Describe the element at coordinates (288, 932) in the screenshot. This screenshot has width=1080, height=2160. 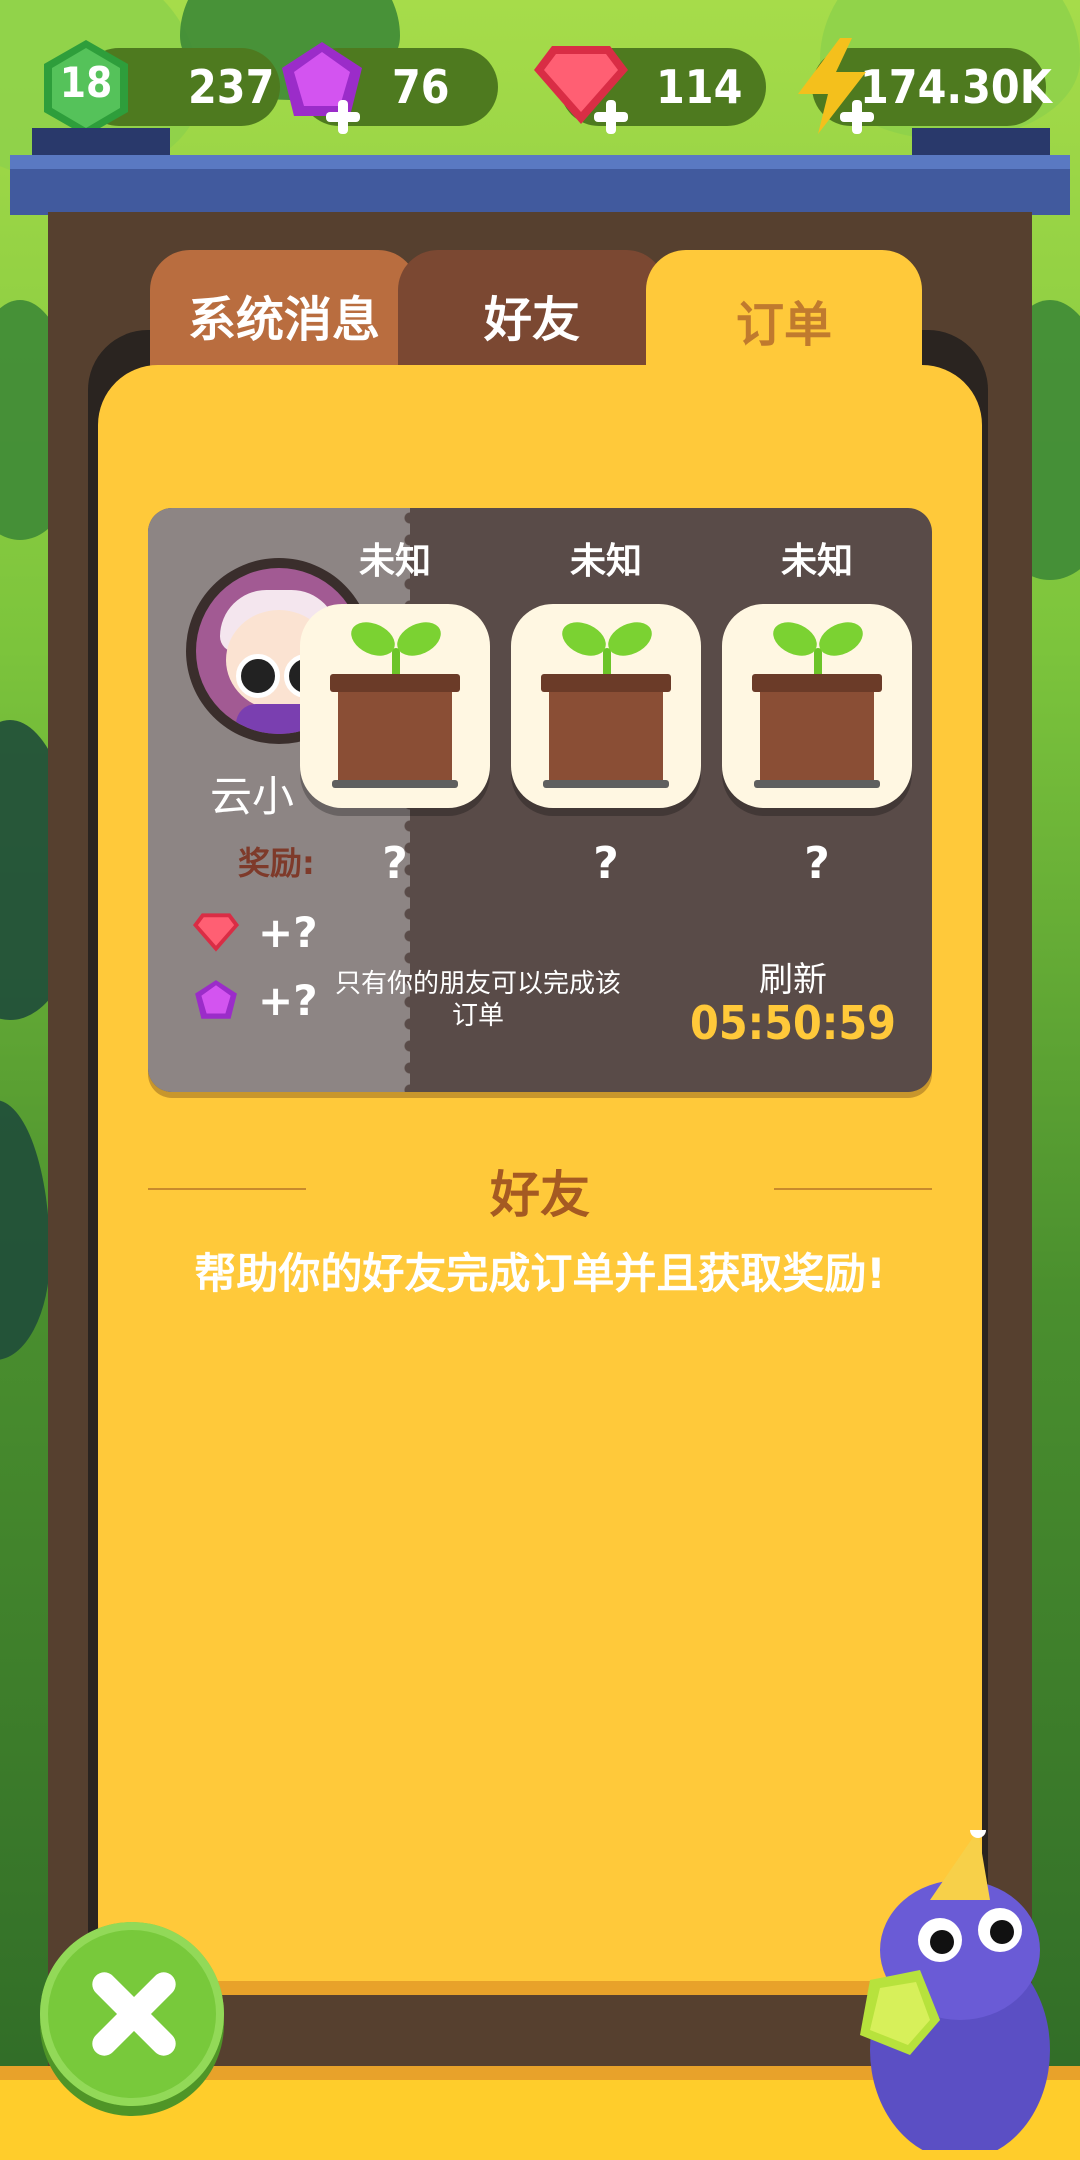
I see `reward-gem-amount: +?` at that location.